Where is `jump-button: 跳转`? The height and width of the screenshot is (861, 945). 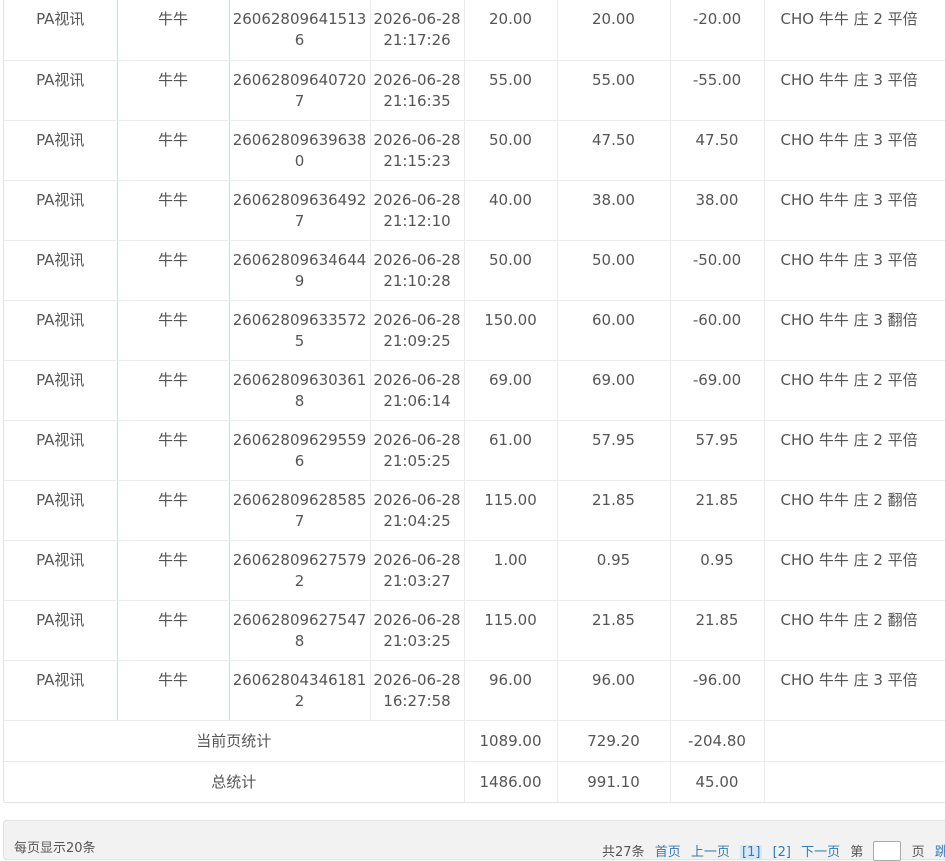 jump-button: 跳转 is located at coordinates (940, 852).